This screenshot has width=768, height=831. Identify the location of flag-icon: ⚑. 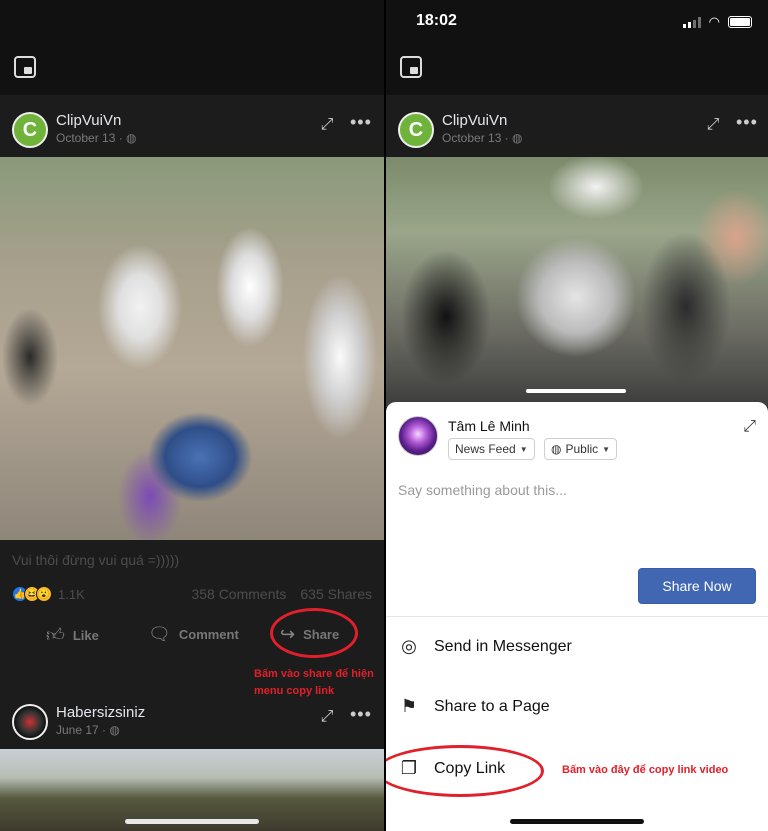
(409, 706).